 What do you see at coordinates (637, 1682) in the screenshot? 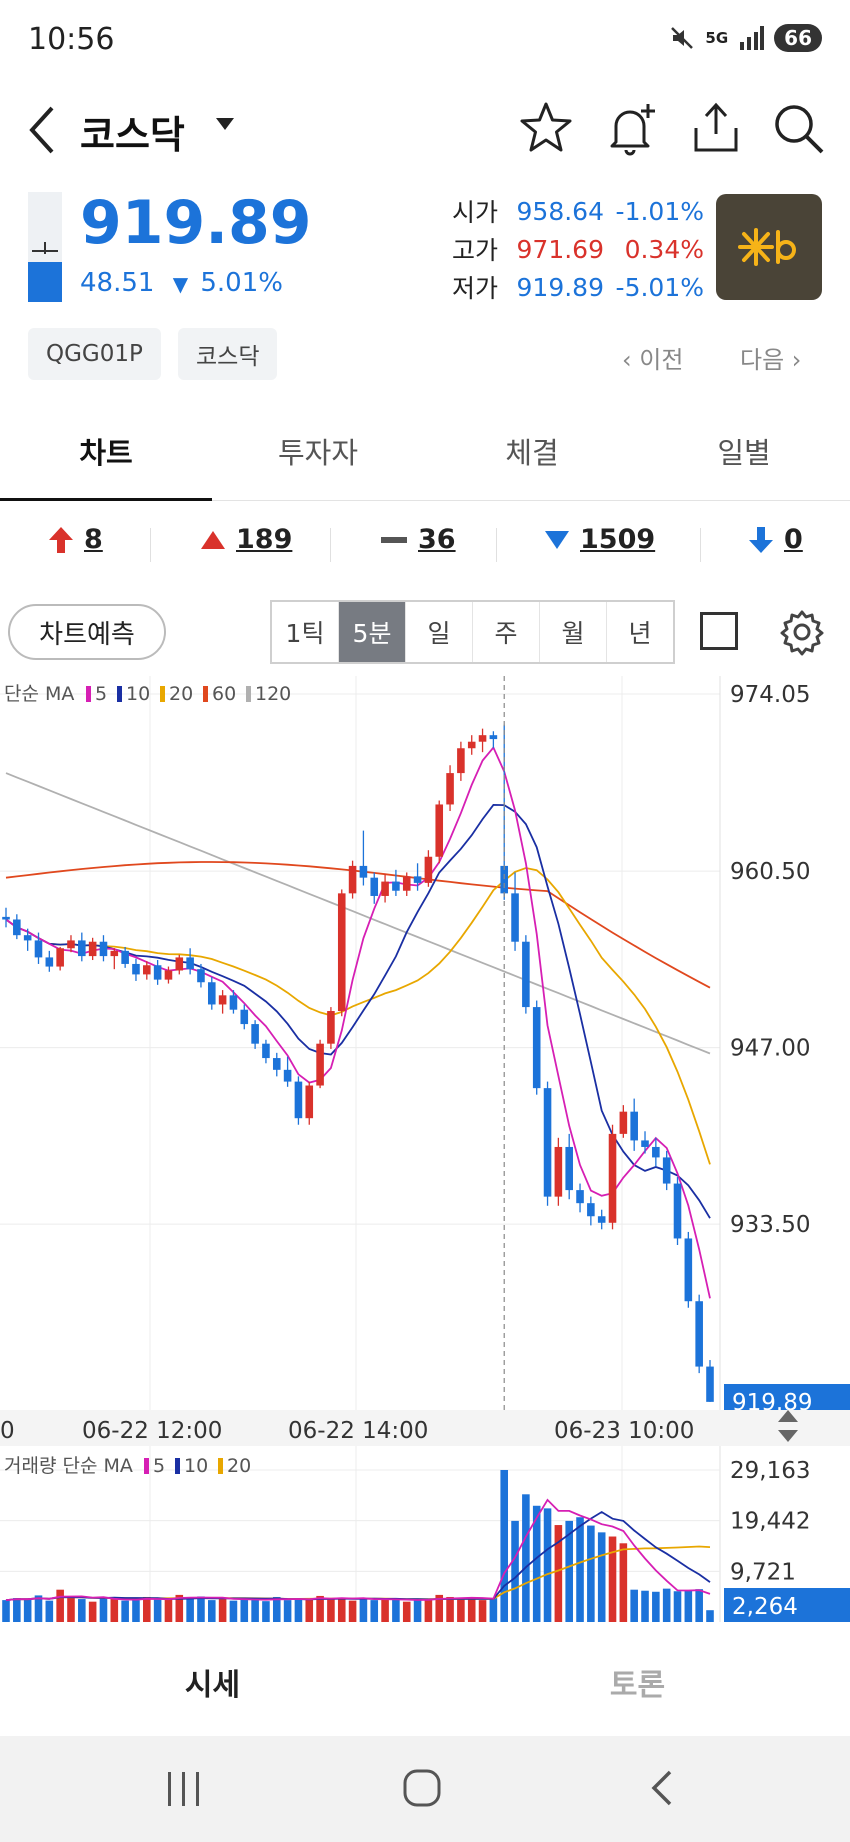
I see `tab-discussion: 토론` at bounding box center [637, 1682].